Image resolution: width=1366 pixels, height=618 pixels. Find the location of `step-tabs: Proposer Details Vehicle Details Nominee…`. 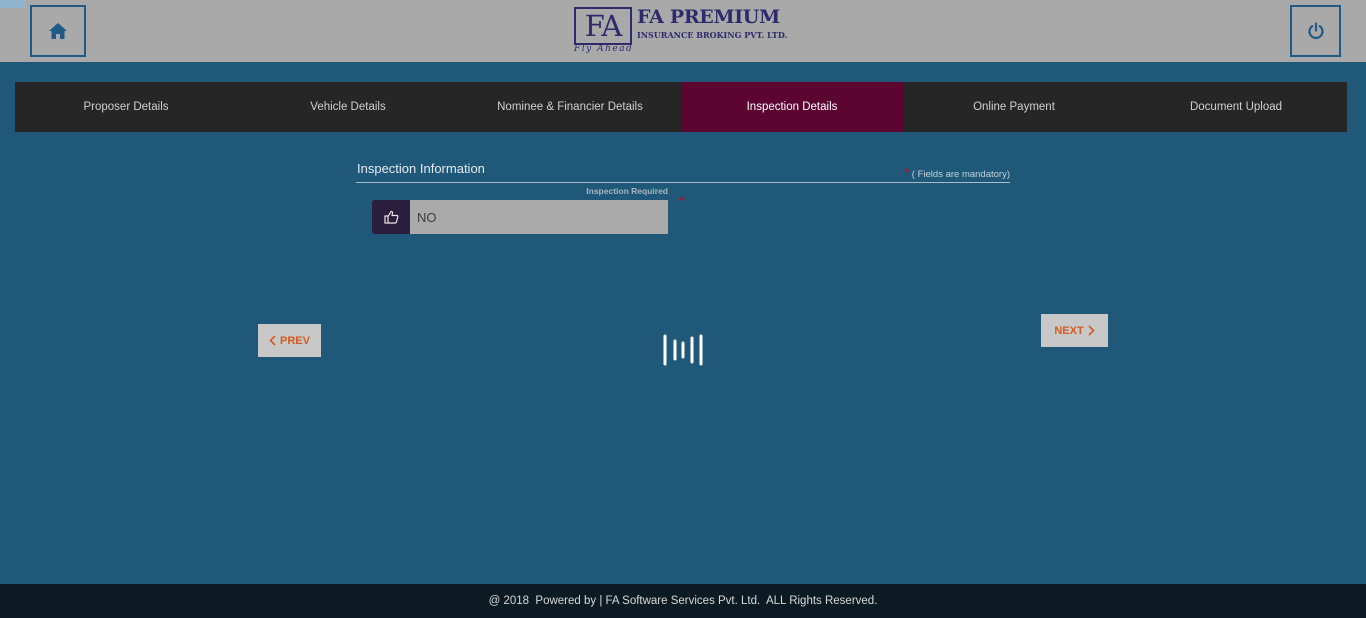

step-tabs: Proposer Details Vehicle Details Nominee… is located at coordinates (681, 107).